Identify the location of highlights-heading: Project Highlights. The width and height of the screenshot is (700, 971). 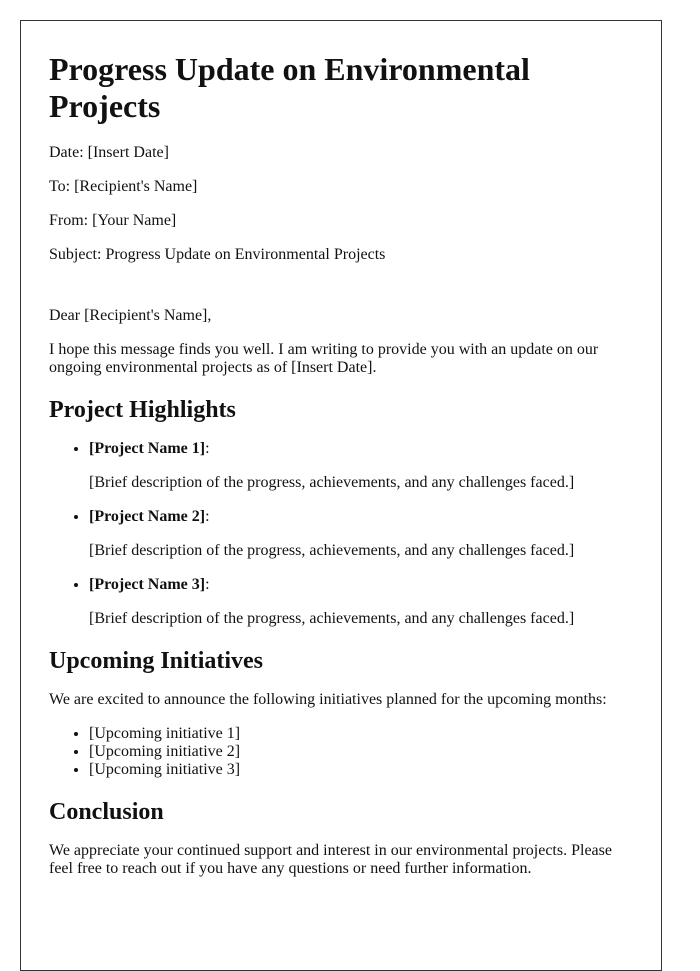
(142, 410).